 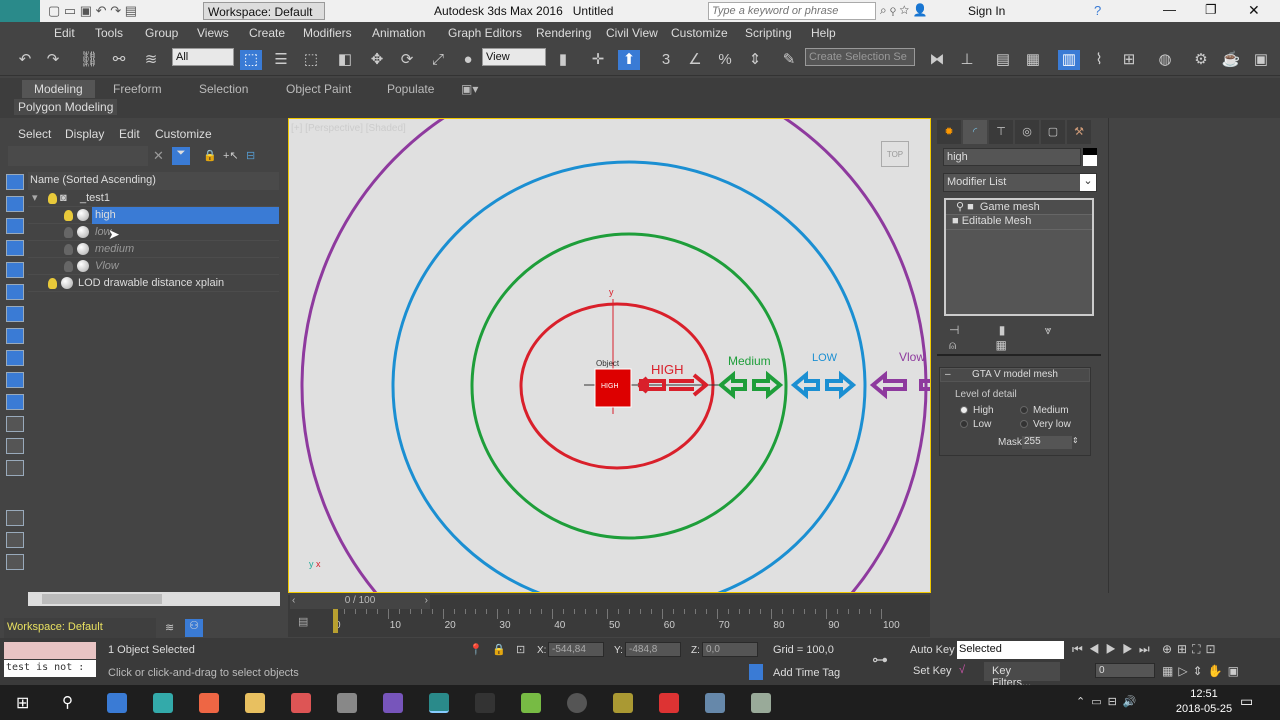 What do you see at coordinates (153, 249) in the screenshot?
I see `list-item: medium` at bounding box center [153, 249].